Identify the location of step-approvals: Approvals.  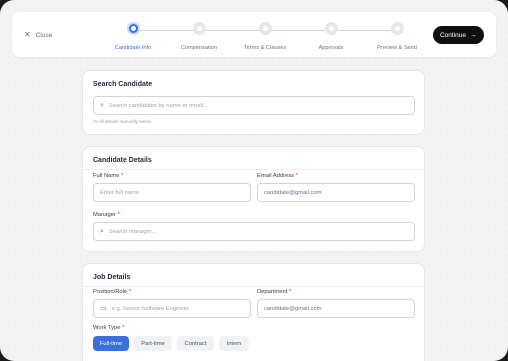
(331, 36).